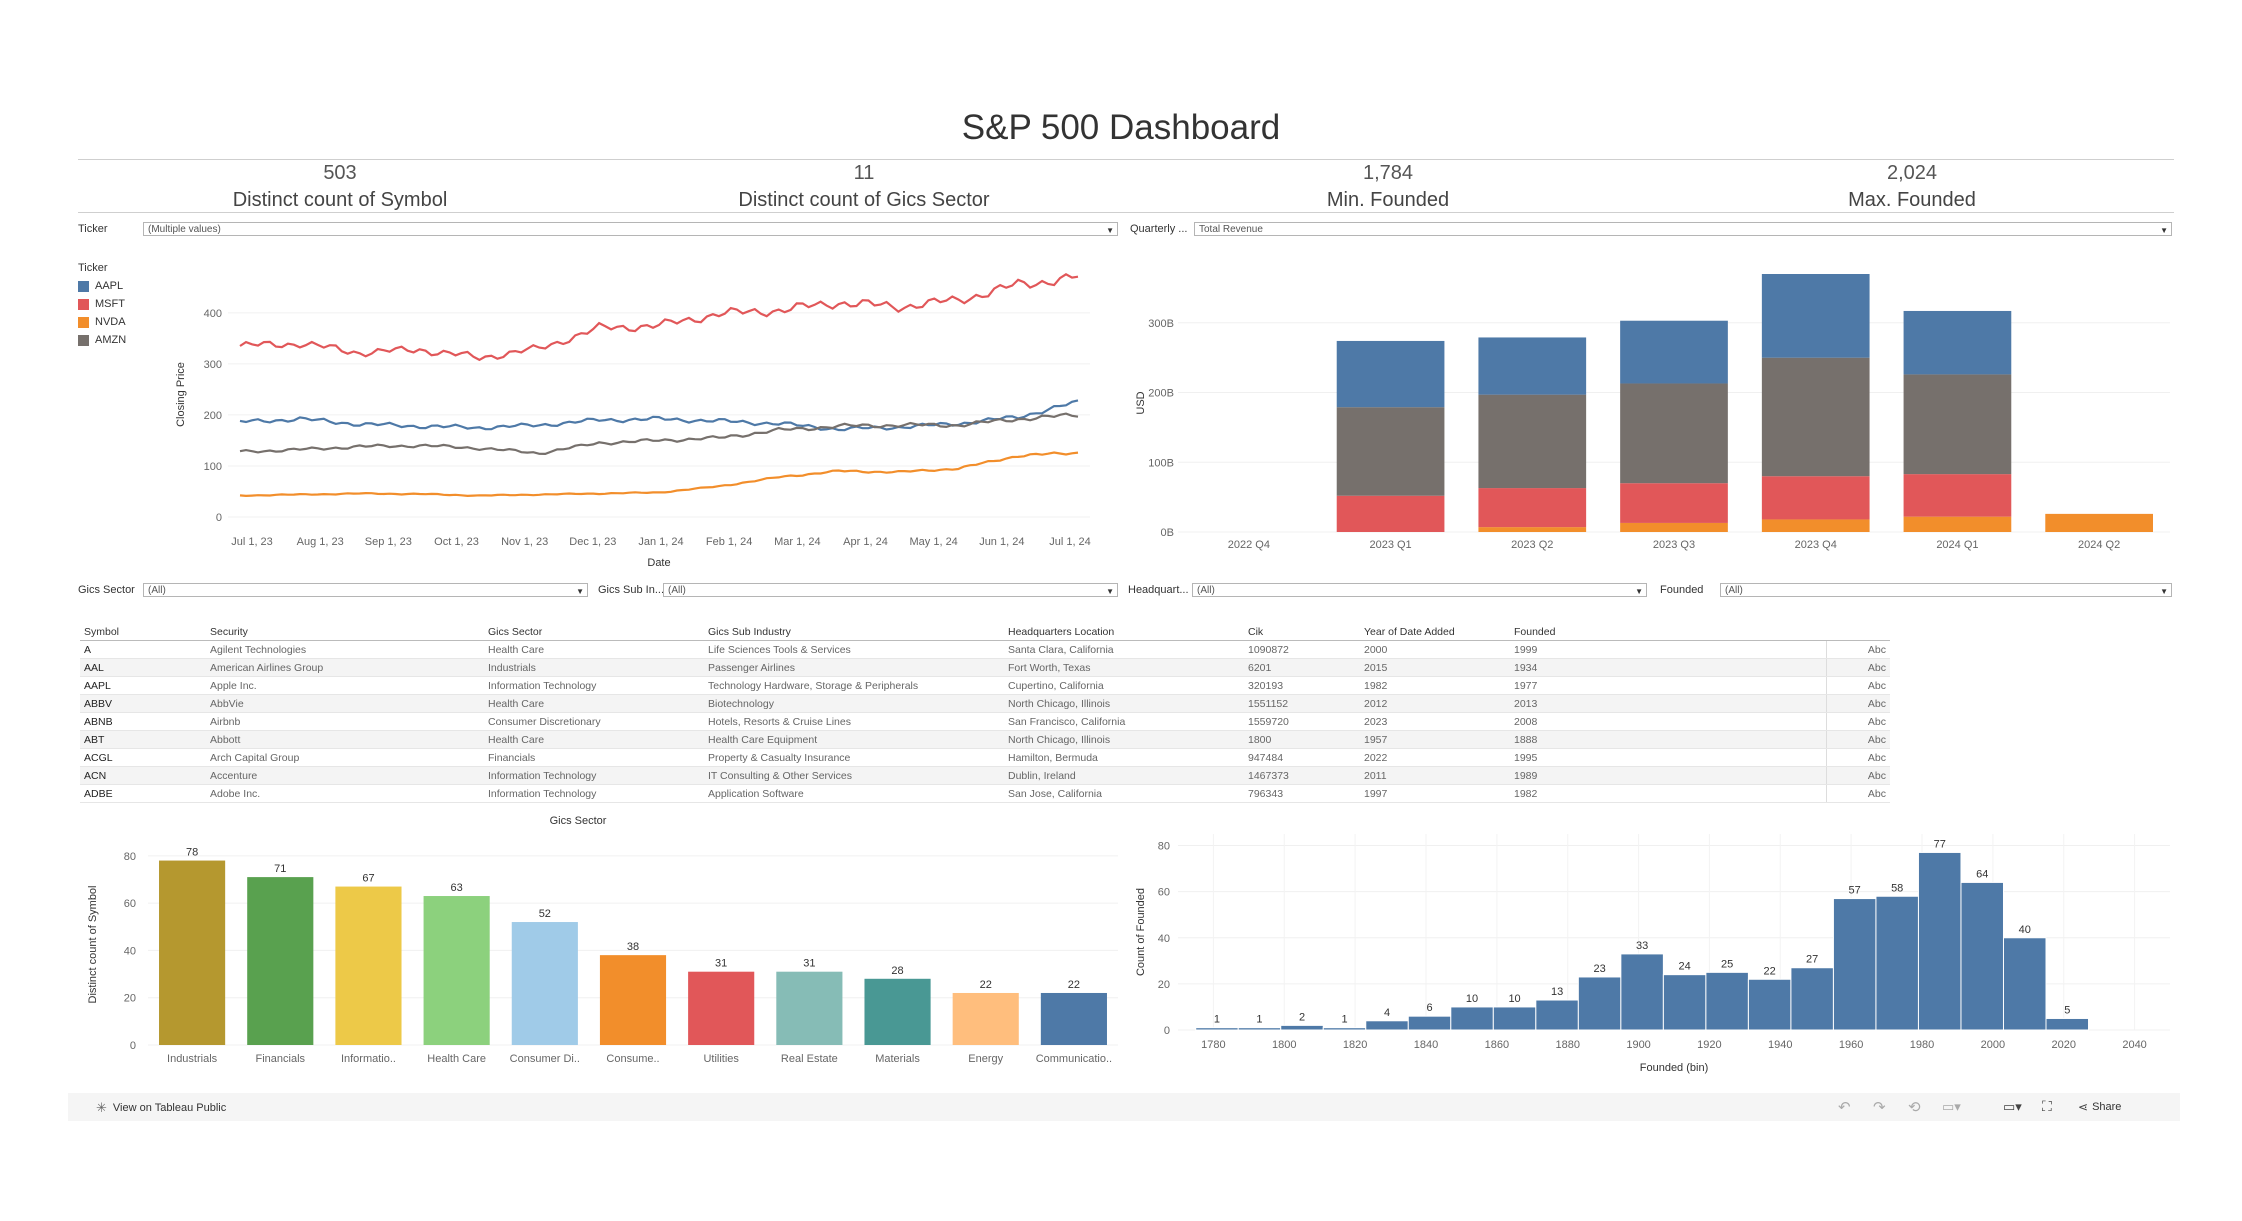 The width and height of the screenshot is (2242, 1221). Describe the element at coordinates (1532, 441) in the screenshot. I see `bar-segment-amzn` at that location.